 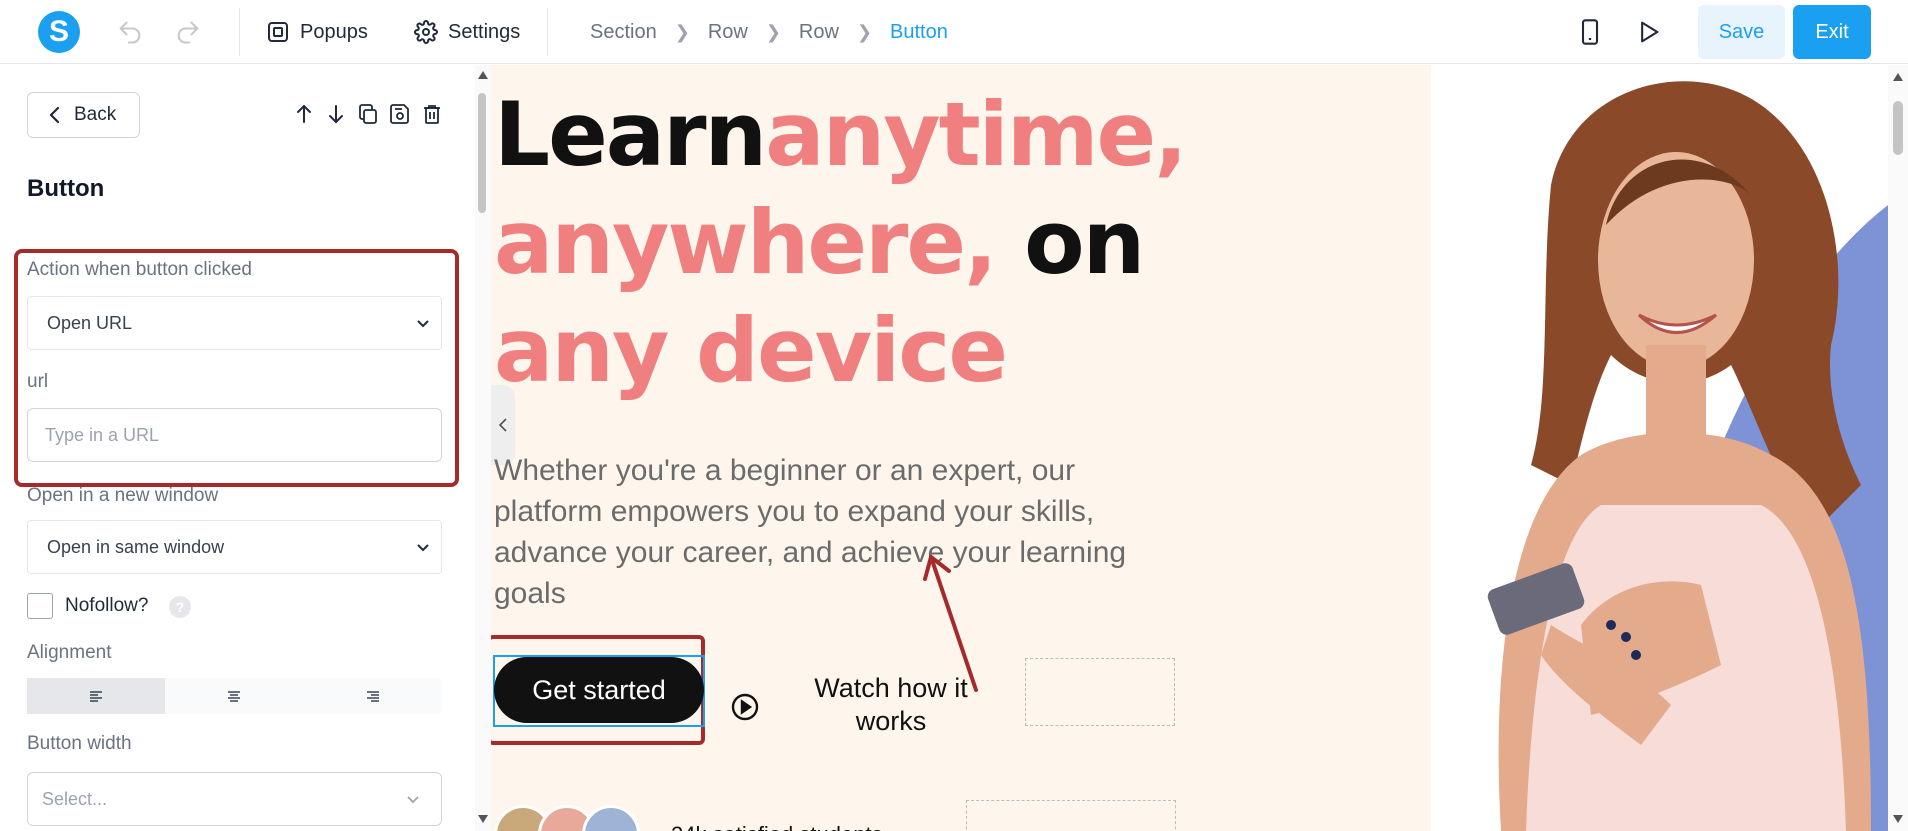 I want to click on nofollow-checkbox, so click(x=40, y=606).